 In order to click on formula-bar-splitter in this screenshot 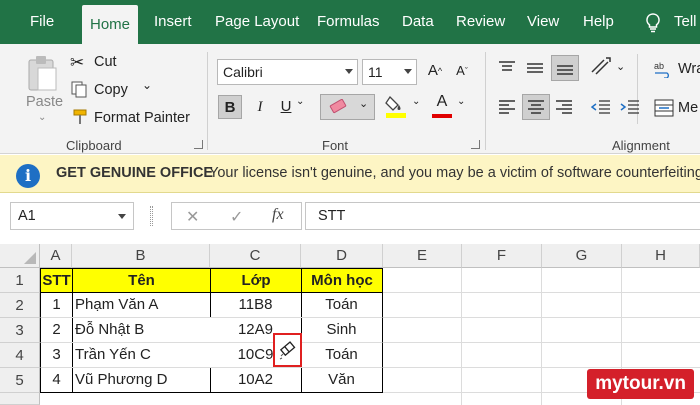, I will do `click(151, 216)`.